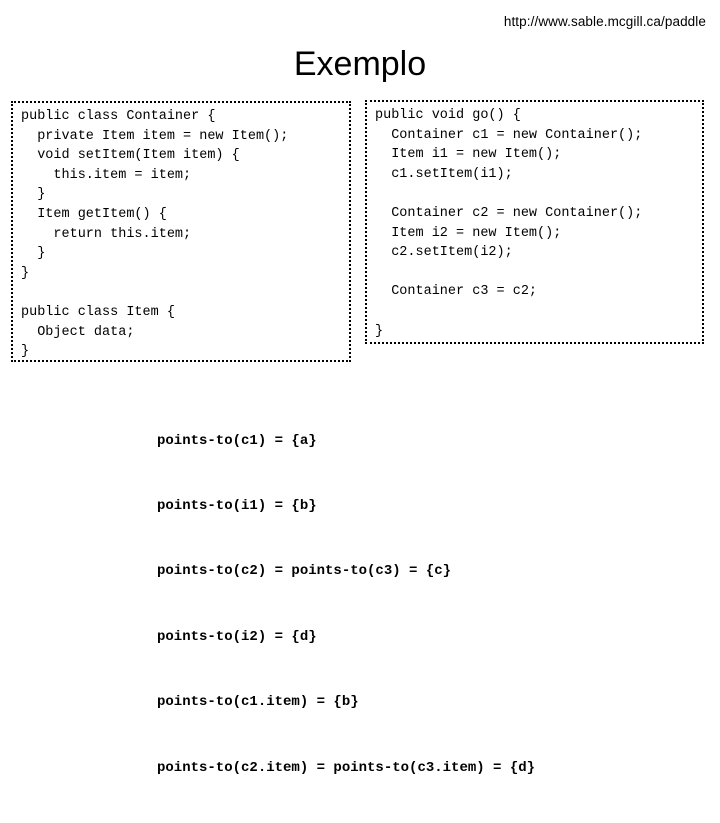 This screenshot has width=720, height=823. Describe the element at coordinates (237, 636) in the screenshot. I see `points-to-line: points-to(i2) = {d}` at that location.